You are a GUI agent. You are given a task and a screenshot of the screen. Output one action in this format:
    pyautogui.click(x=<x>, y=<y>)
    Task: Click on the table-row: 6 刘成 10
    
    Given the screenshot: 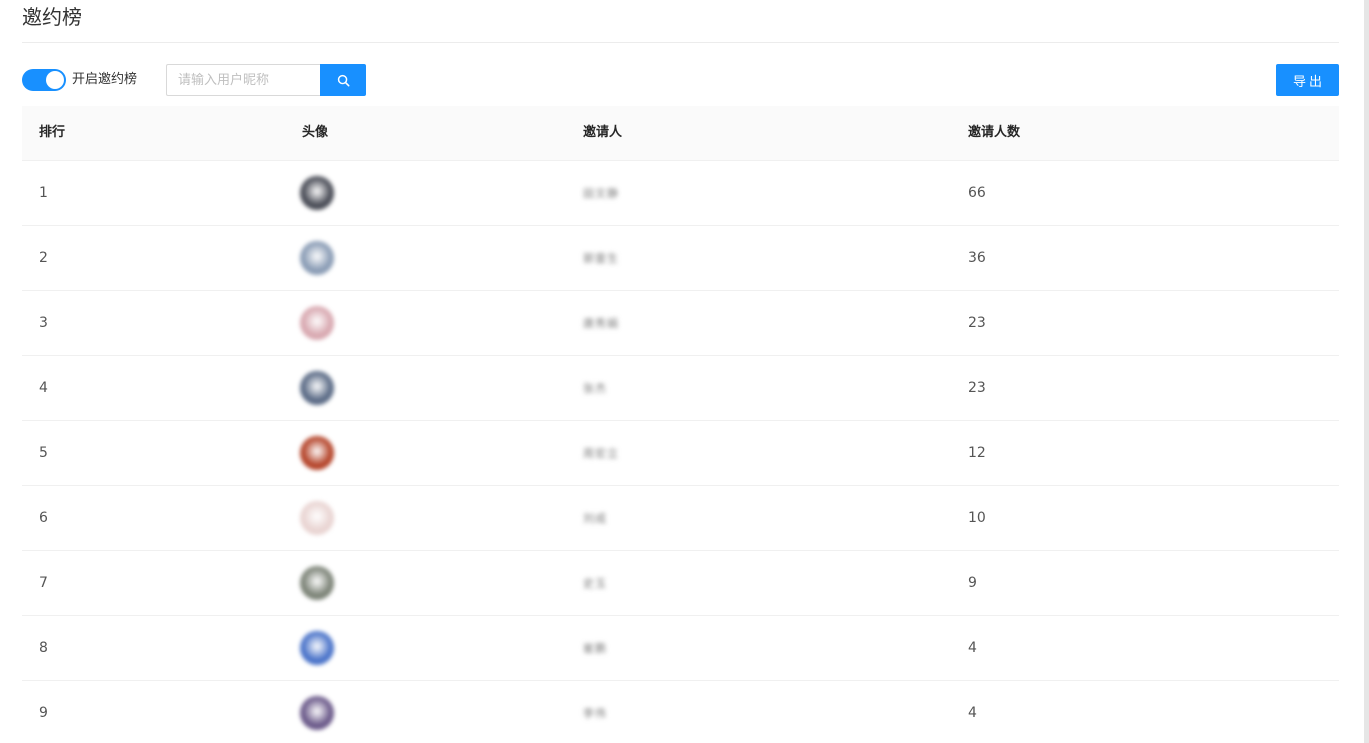 What is the action you would take?
    pyautogui.click(x=680, y=518)
    